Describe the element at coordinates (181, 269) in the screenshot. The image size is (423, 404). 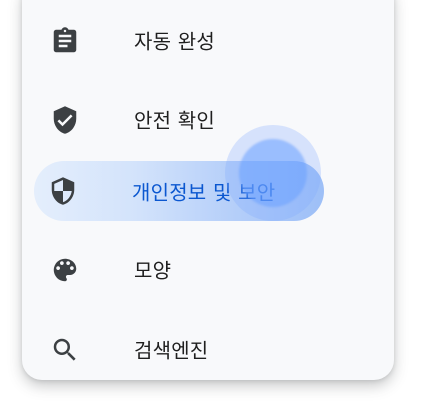
I see `menu-item-appearance: 모양` at that location.